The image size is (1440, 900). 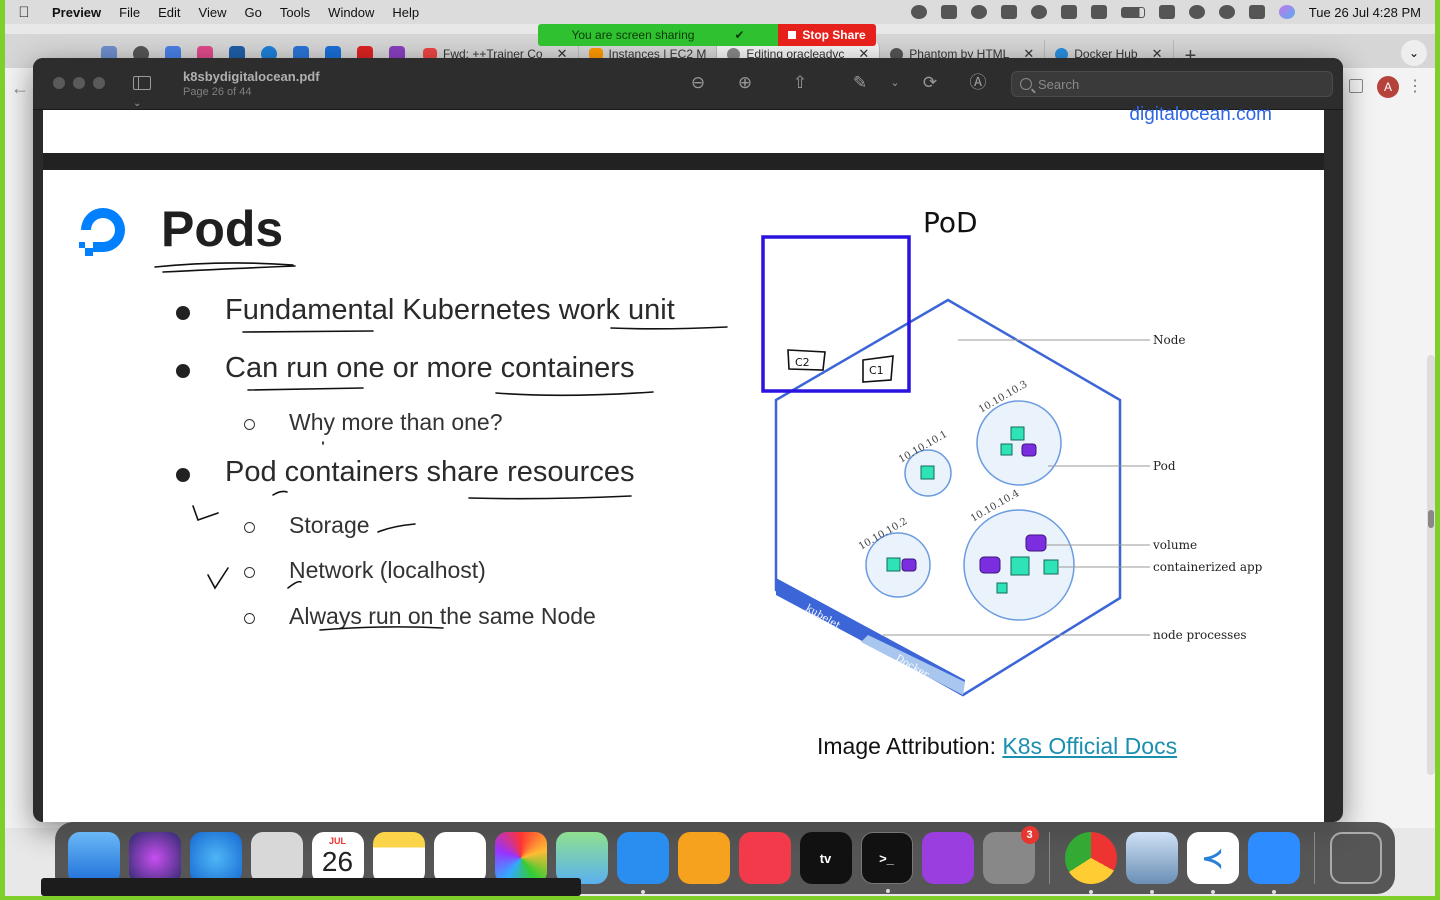 What do you see at coordinates (1019, 443) in the screenshot?
I see `pod-circle` at bounding box center [1019, 443].